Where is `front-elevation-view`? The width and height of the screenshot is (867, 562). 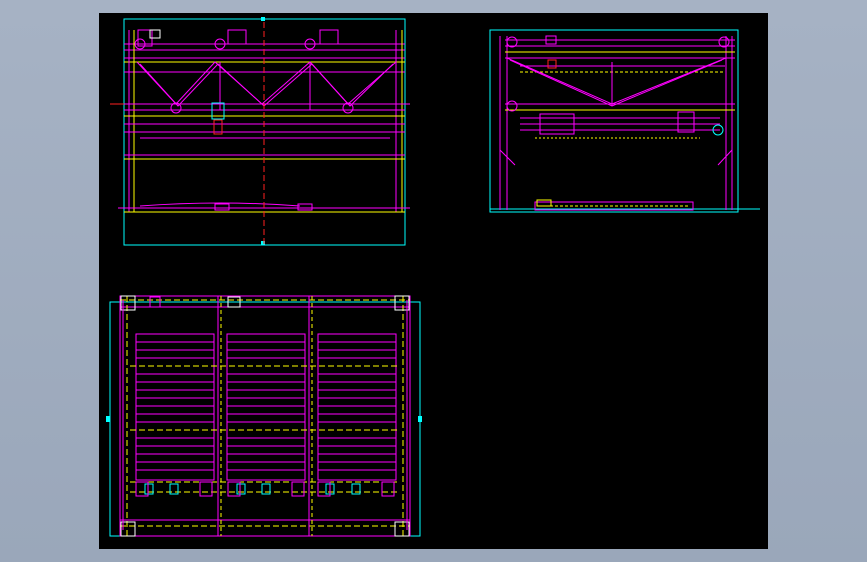 front-elevation-view is located at coordinates (260, 131).